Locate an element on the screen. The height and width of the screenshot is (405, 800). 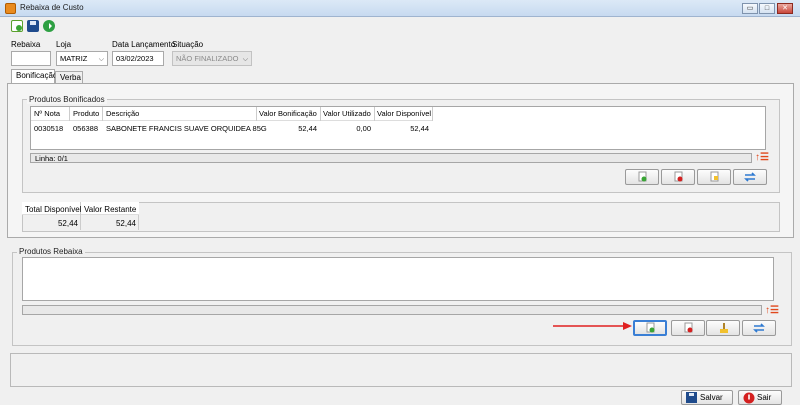
add-rebaixa-button is located at coordinates (650, 328).